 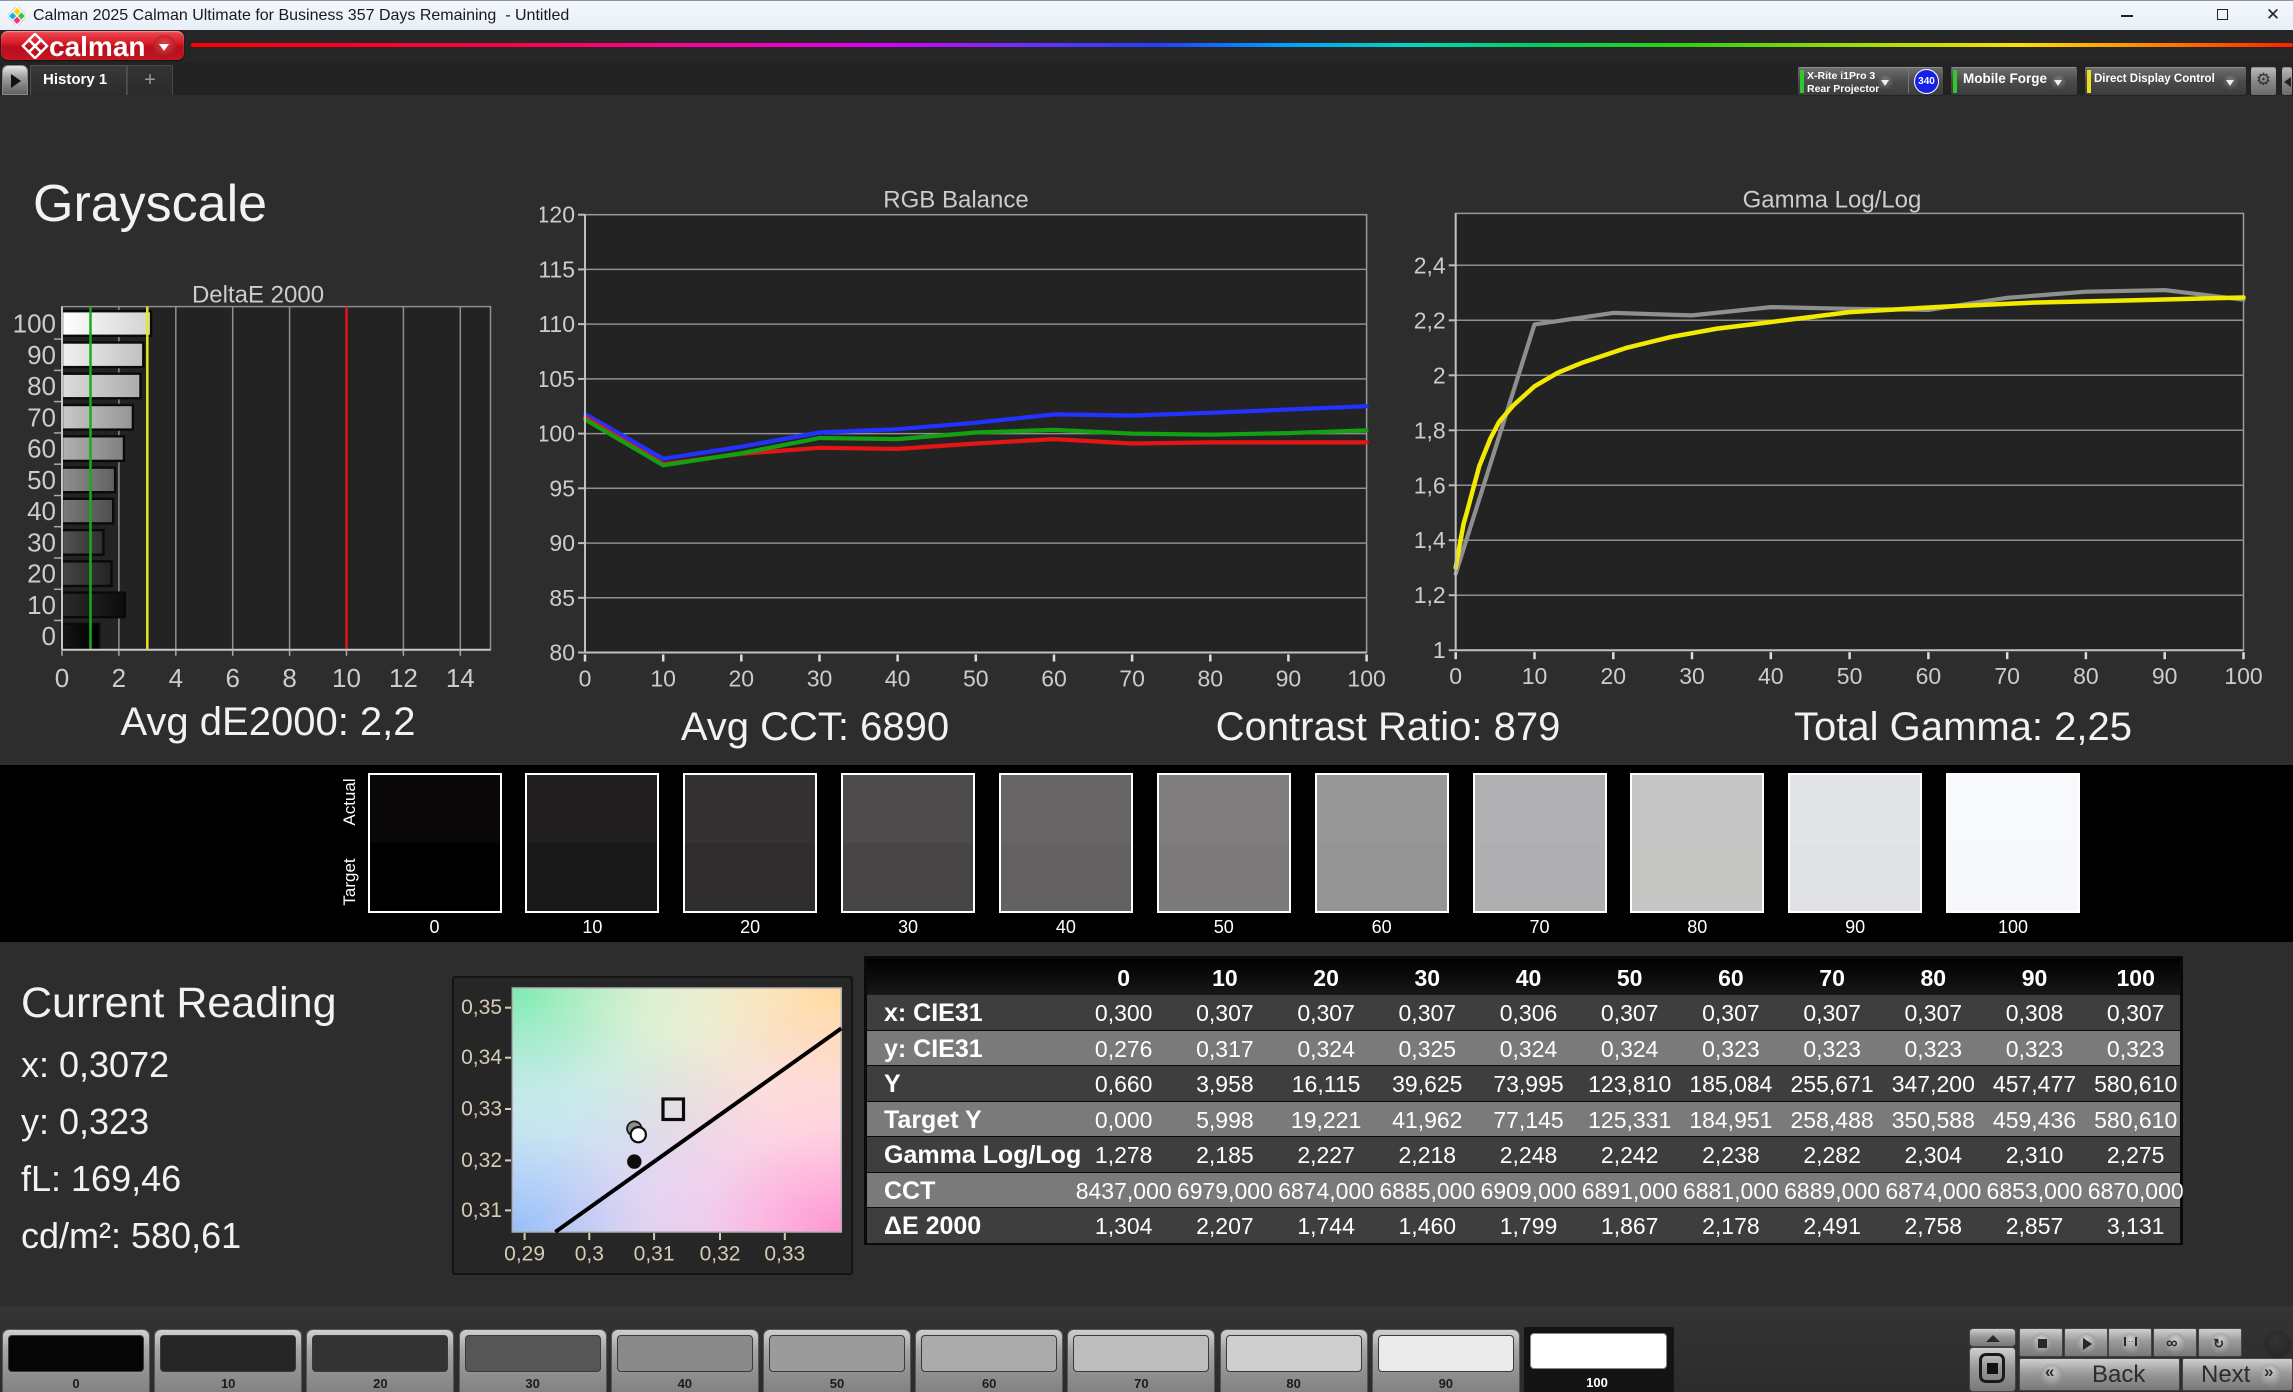 What do you see at coordinates (481, 1007) in the screenshot?
I see `svg-text: 0,35` at bounding box center [481, 1007].